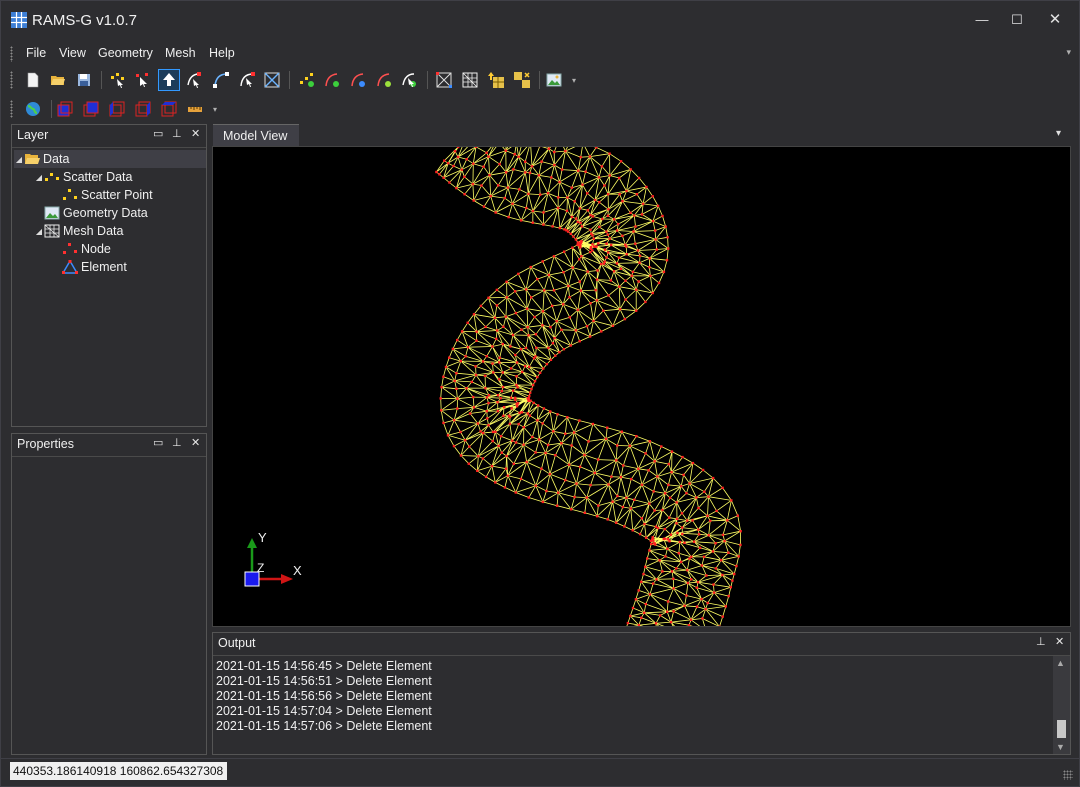  What do you see at coordinates (98, 177) in the screenshot?
I see `tree-item-label: Scatter Data` at bounding box center [98, 177].